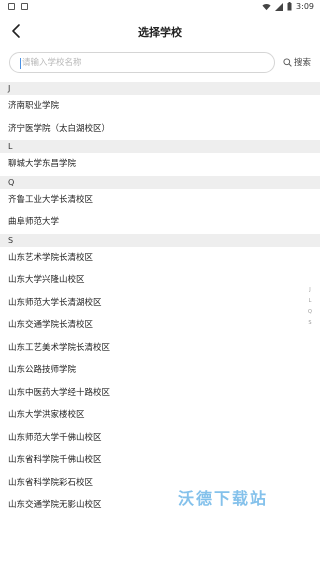 The width and height of the screenshot is (320, 569). I want to click on index-letter-s: S, so click(310, 323).